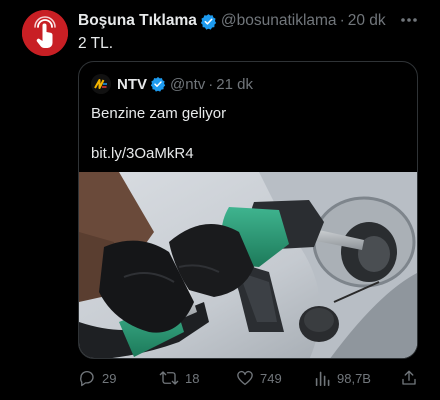 This screenshot has width=440, height=400. I want to click on tweet-text: 2 TL., so click(96, 43).